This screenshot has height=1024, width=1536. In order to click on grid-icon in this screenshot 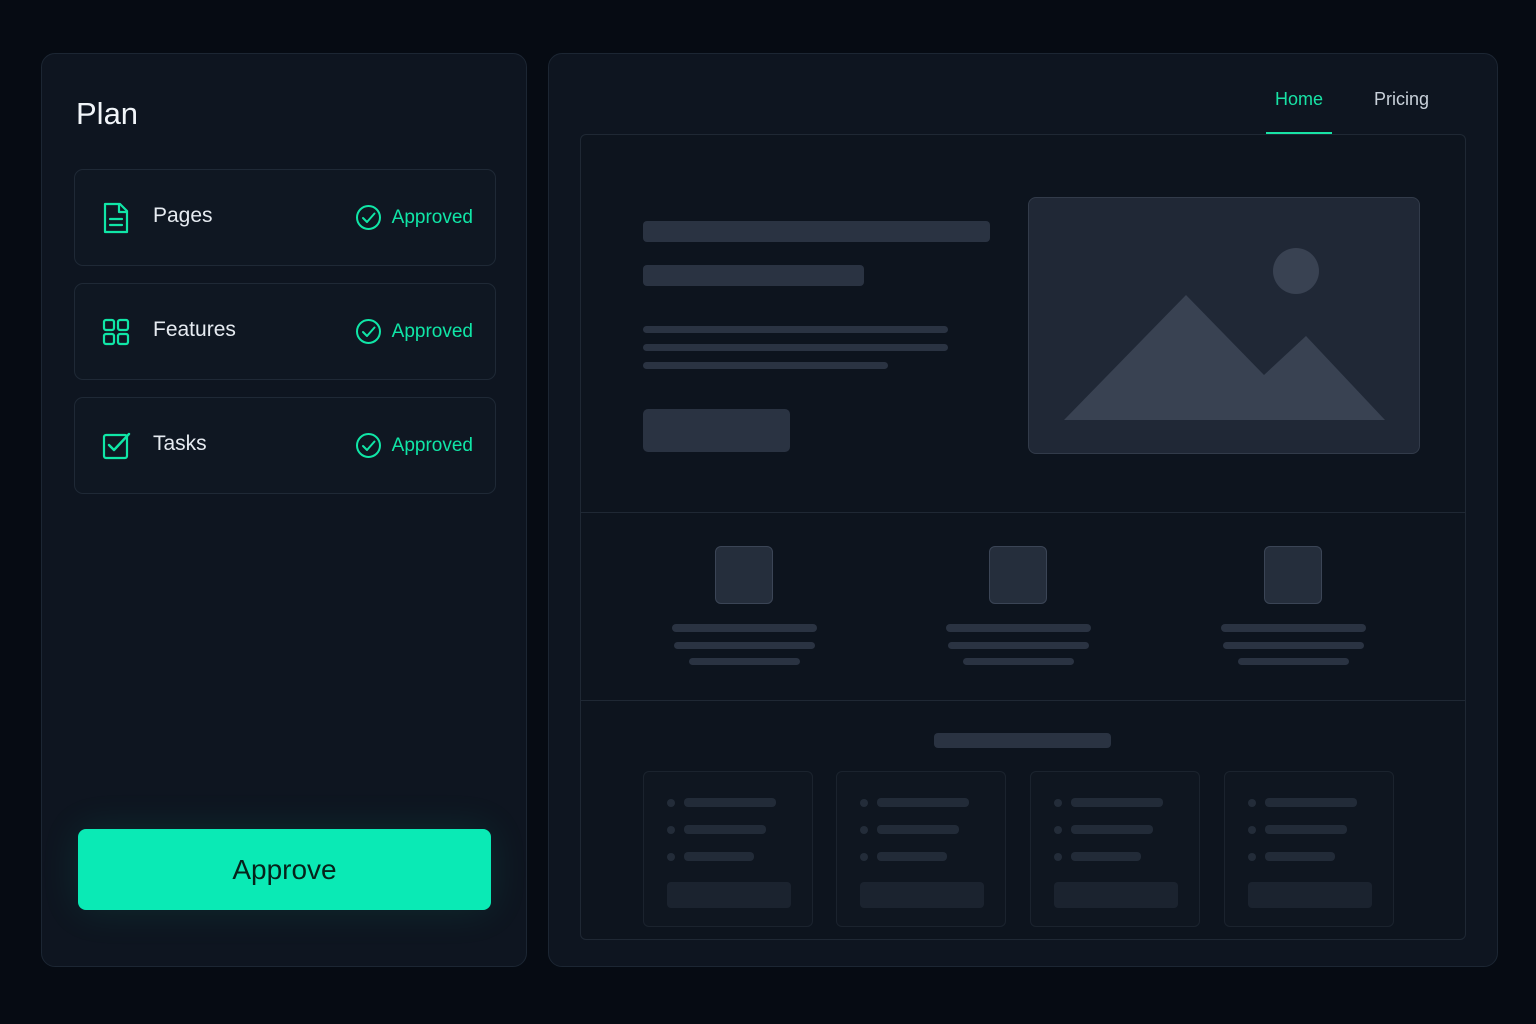, I will do `click(116, 332)`.